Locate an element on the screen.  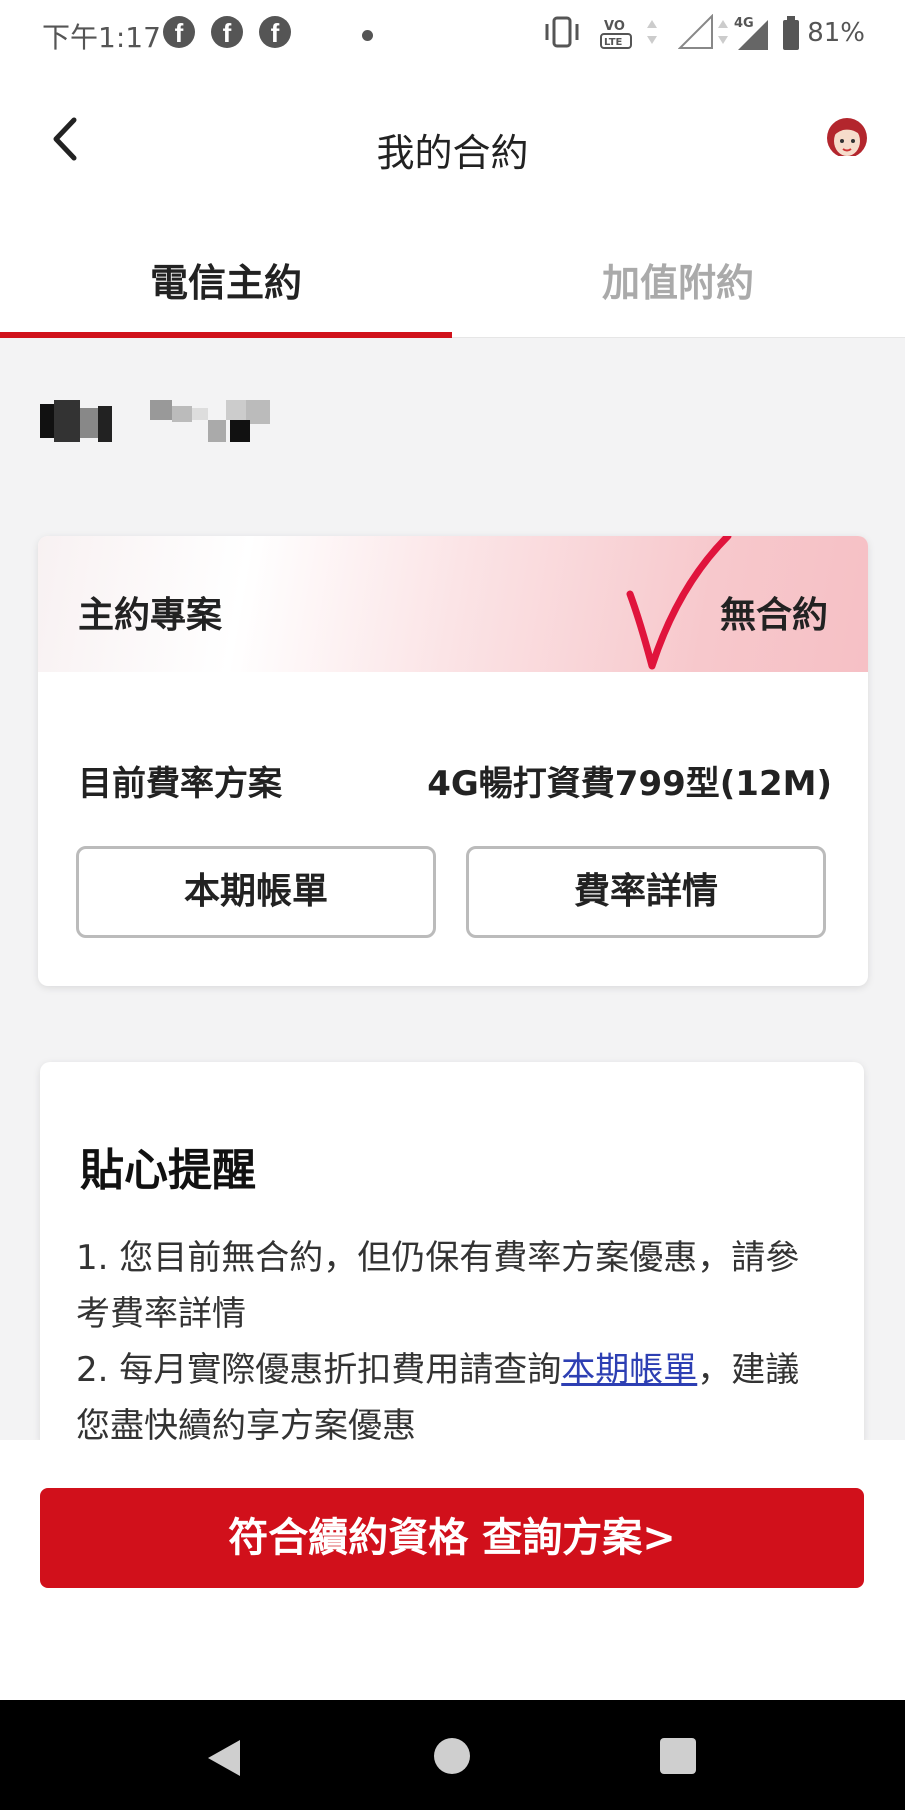
tab-divider is located at coordinates (678, 337).